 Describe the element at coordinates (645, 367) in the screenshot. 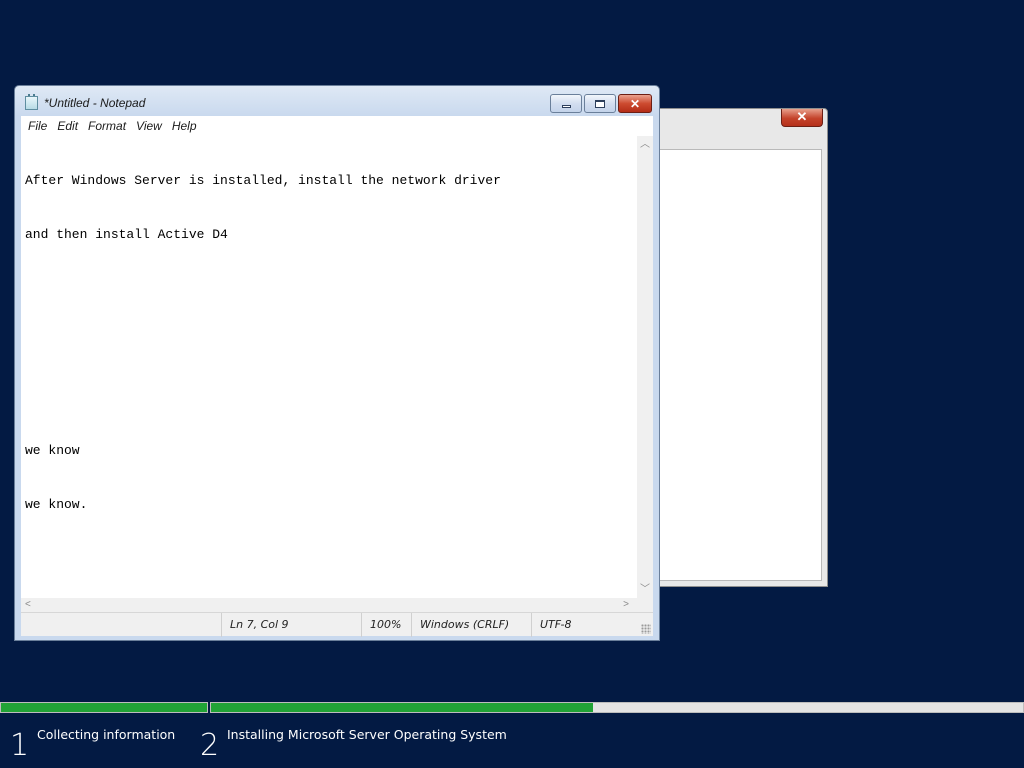

I see `vertical-scrollbar: ︿ ﹀` at that location.